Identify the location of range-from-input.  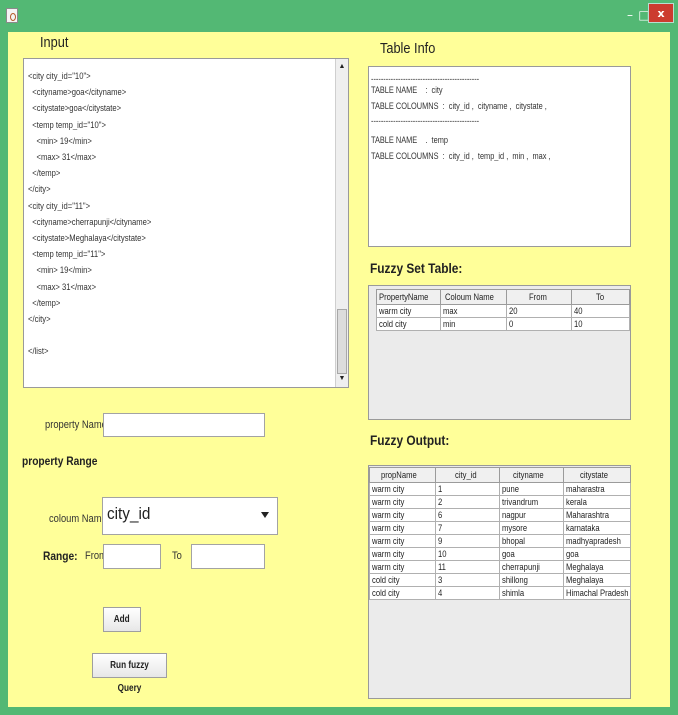
(132, 556).